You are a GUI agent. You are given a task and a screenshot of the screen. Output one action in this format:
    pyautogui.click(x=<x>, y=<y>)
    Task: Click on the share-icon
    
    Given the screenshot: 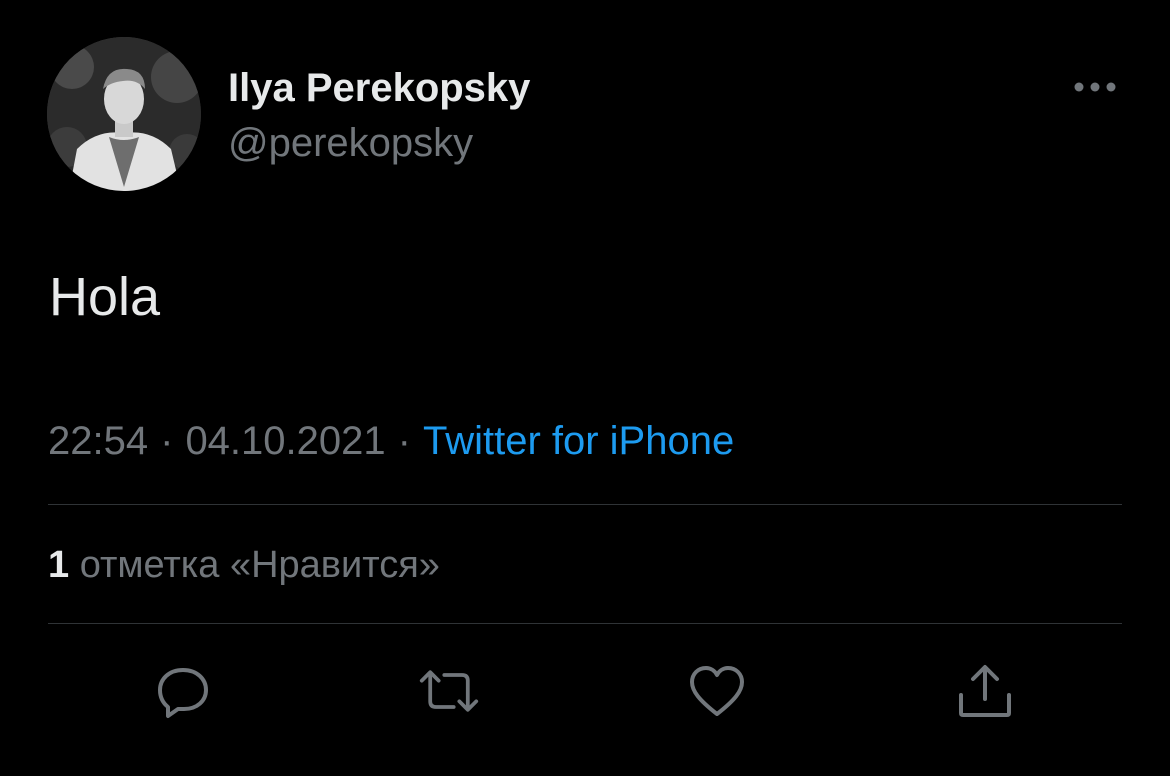 What is the action you would take?
    pyautogui.click(x=985, y=691)
    